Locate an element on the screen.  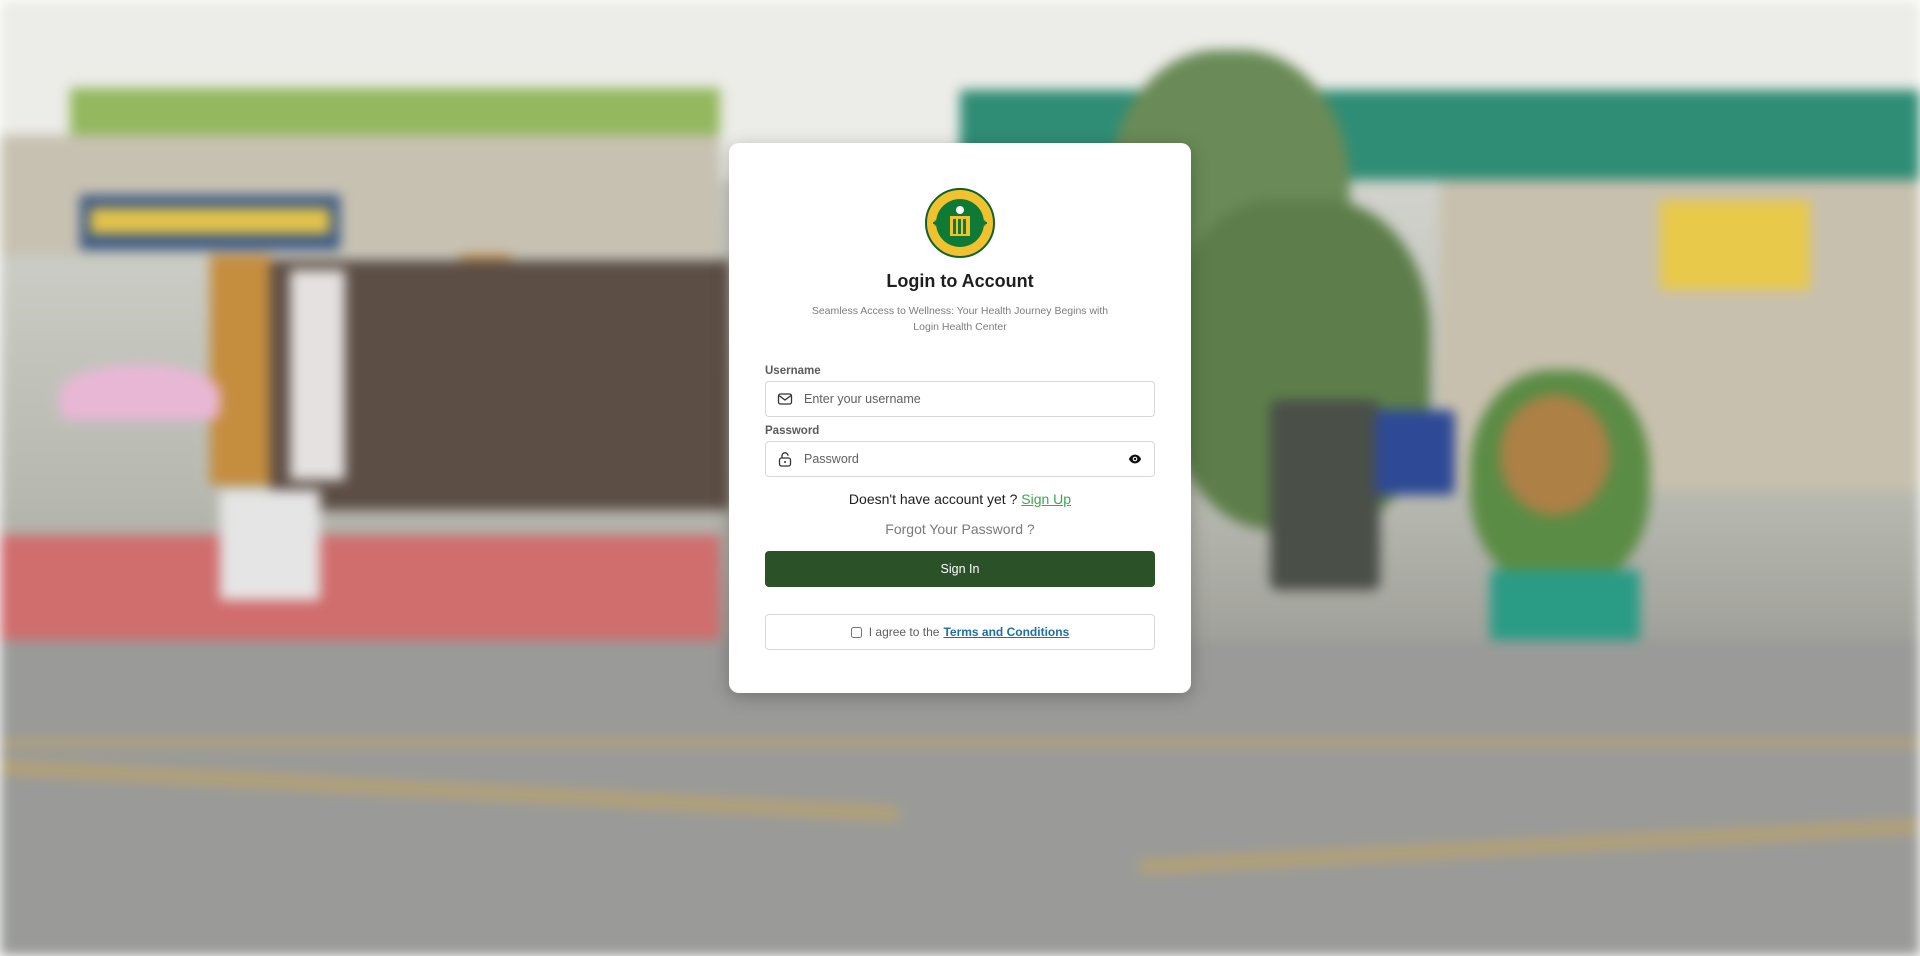
password-field is located at coordinates (960, 459).